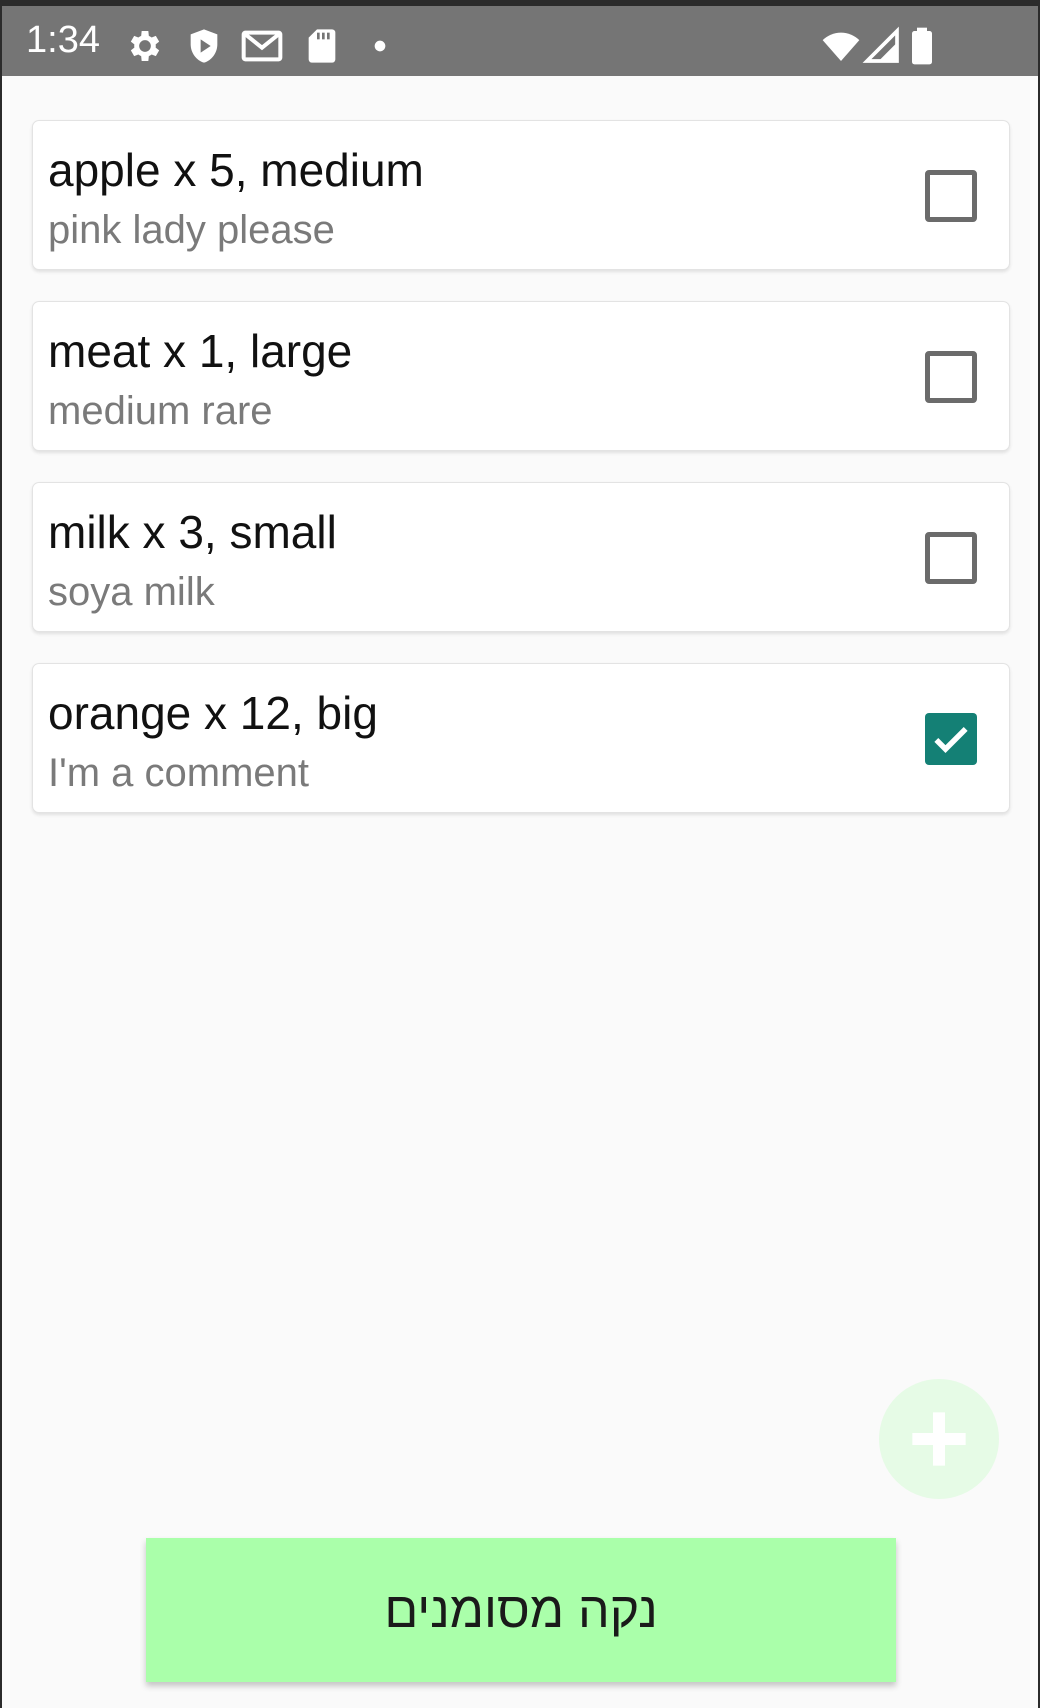  Describe the element at coordinates (191, 230) in the screenshot. I see `item-comment: pink lady please` at that location.